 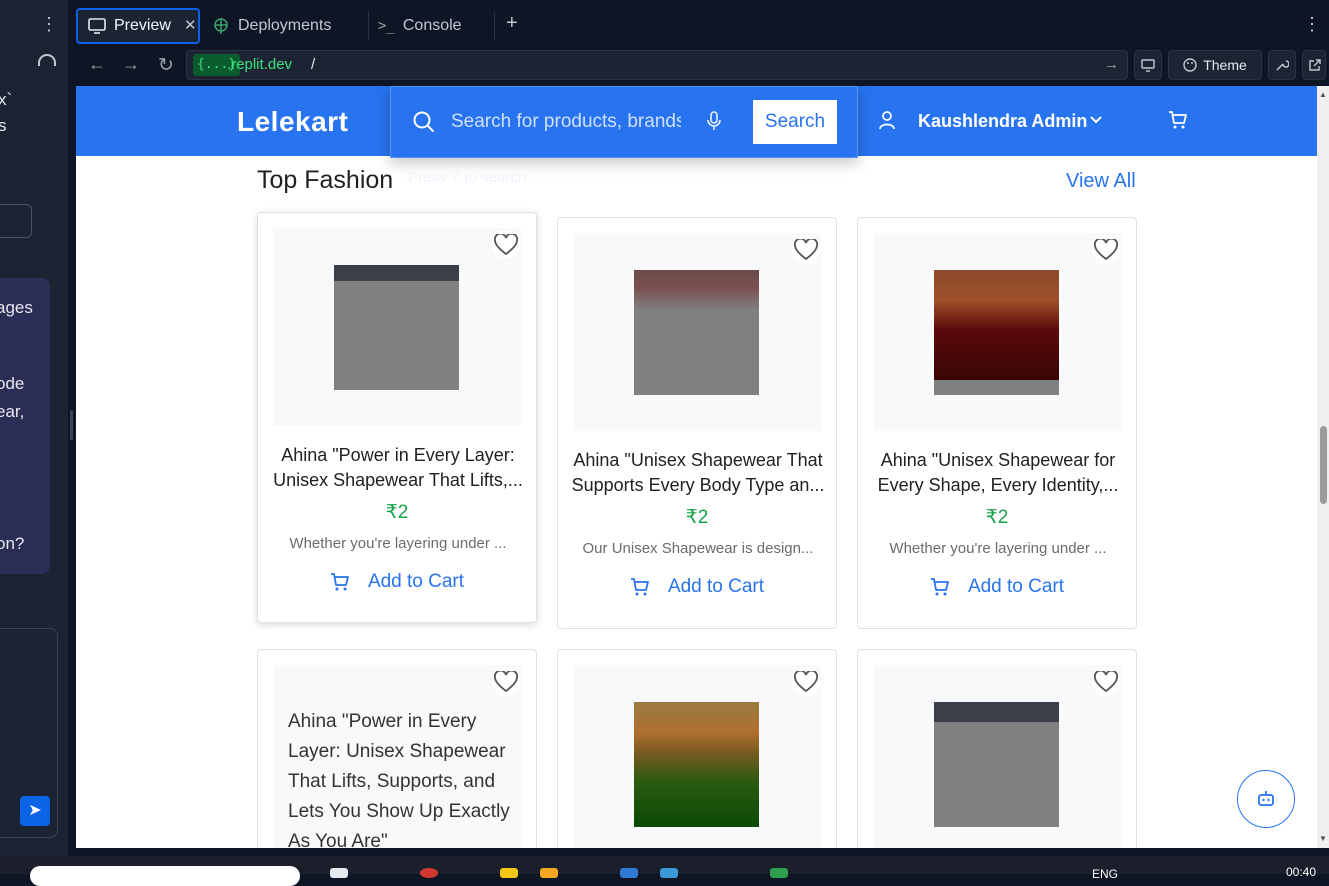 I want to click on tab-console: >_ Console, so click(x=420, y=26).